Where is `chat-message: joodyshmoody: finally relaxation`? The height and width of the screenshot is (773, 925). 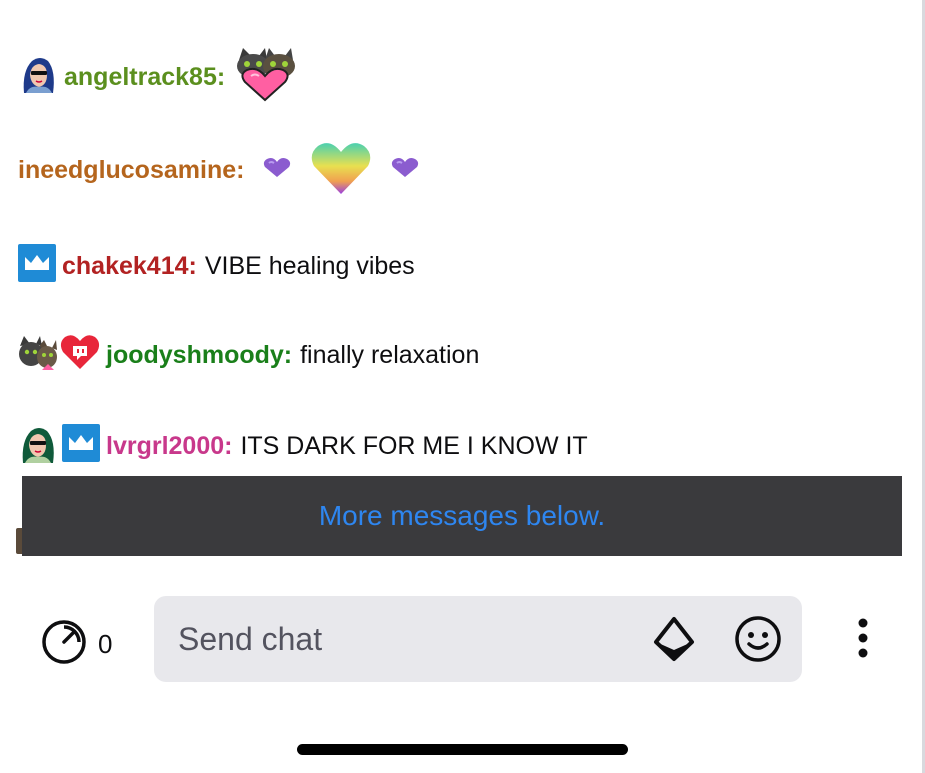
chat-message: joodyshmoody: finally relaxation is located at coordinates (248, 355).